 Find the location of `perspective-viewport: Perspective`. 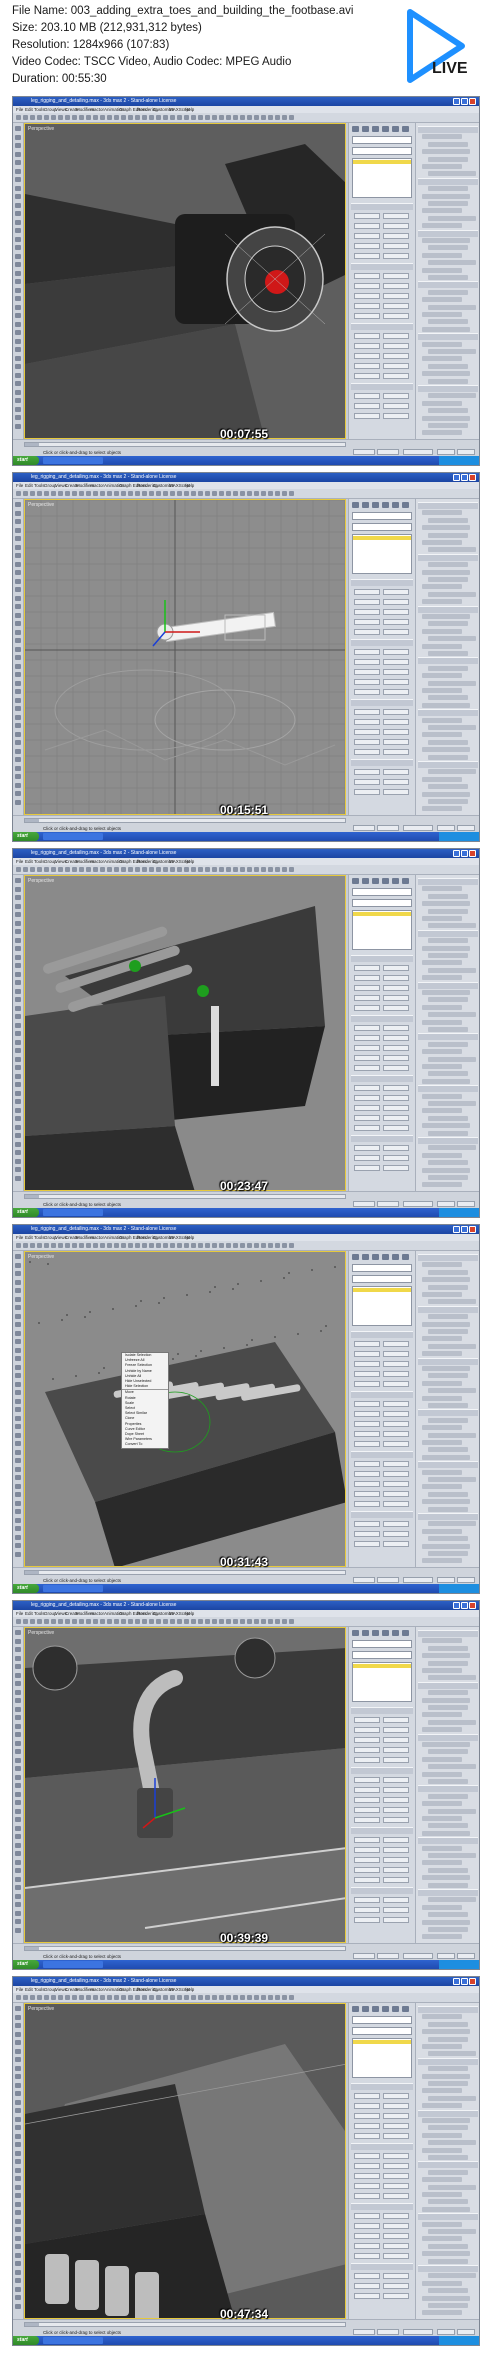

perspective-viewport: Perspective is located at coordinates (185, 657).